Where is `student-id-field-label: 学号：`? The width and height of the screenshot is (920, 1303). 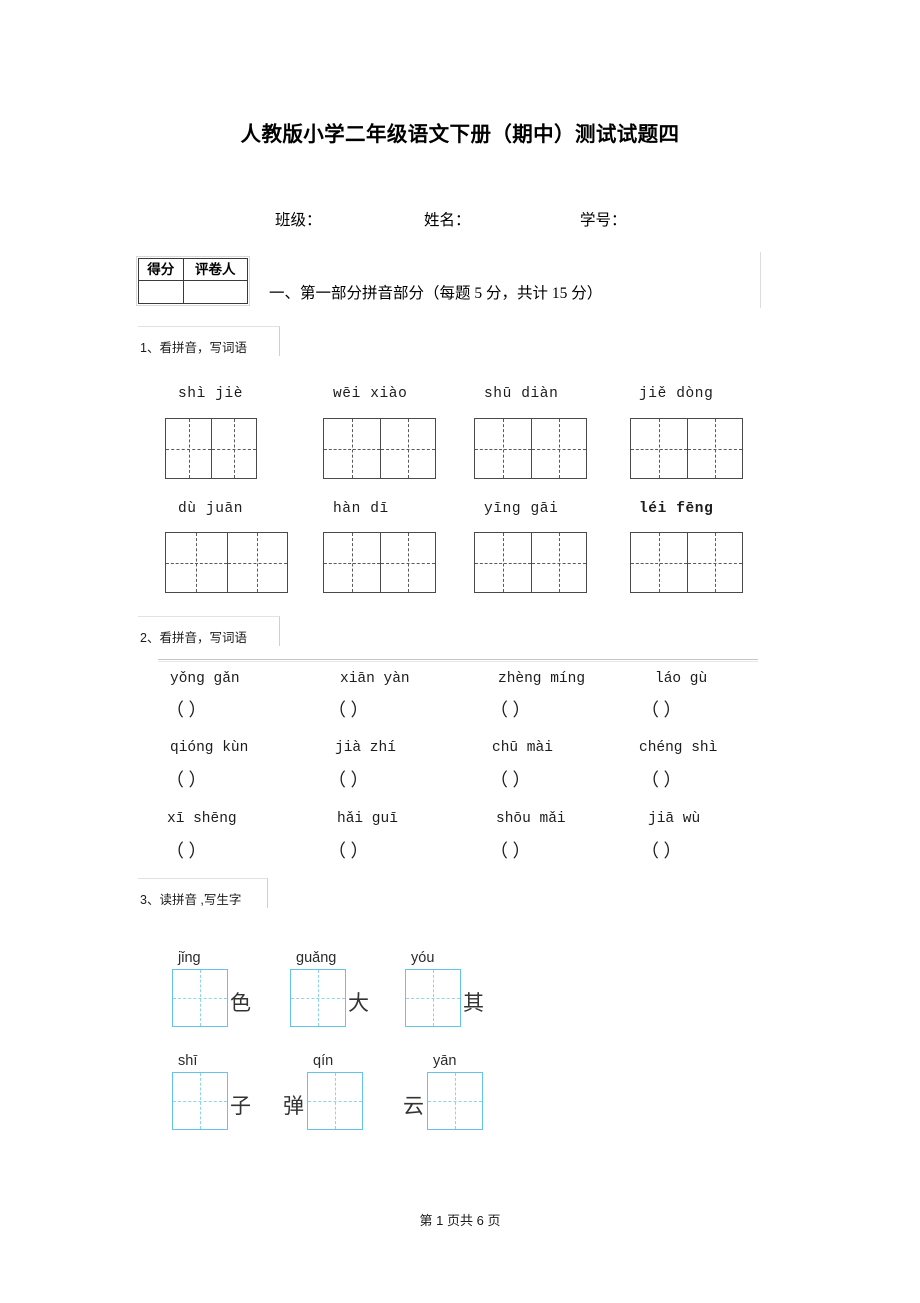
student-id-field-label: 学号： is located at coordinates (603, 220).